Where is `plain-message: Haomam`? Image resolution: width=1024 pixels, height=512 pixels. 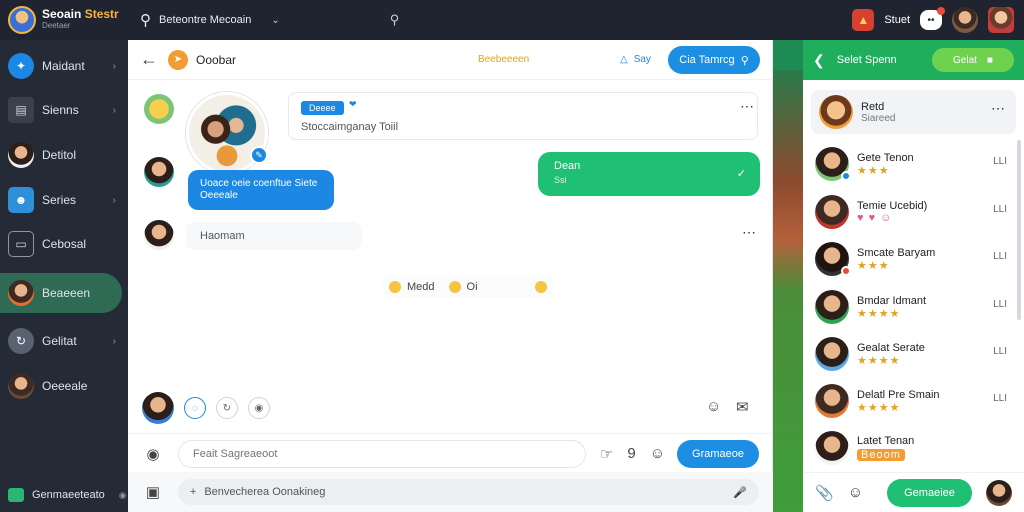 plain-message: Haomam is located at coordinates (274, 236).